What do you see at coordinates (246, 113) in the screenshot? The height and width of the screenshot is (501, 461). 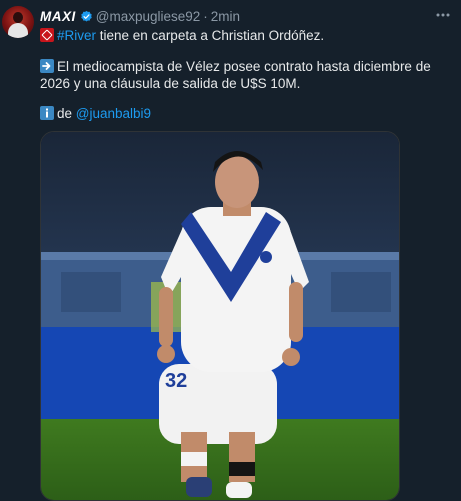 I see `tweet-line-3: de @juanbalbi9` at bounding box center [246, 113].